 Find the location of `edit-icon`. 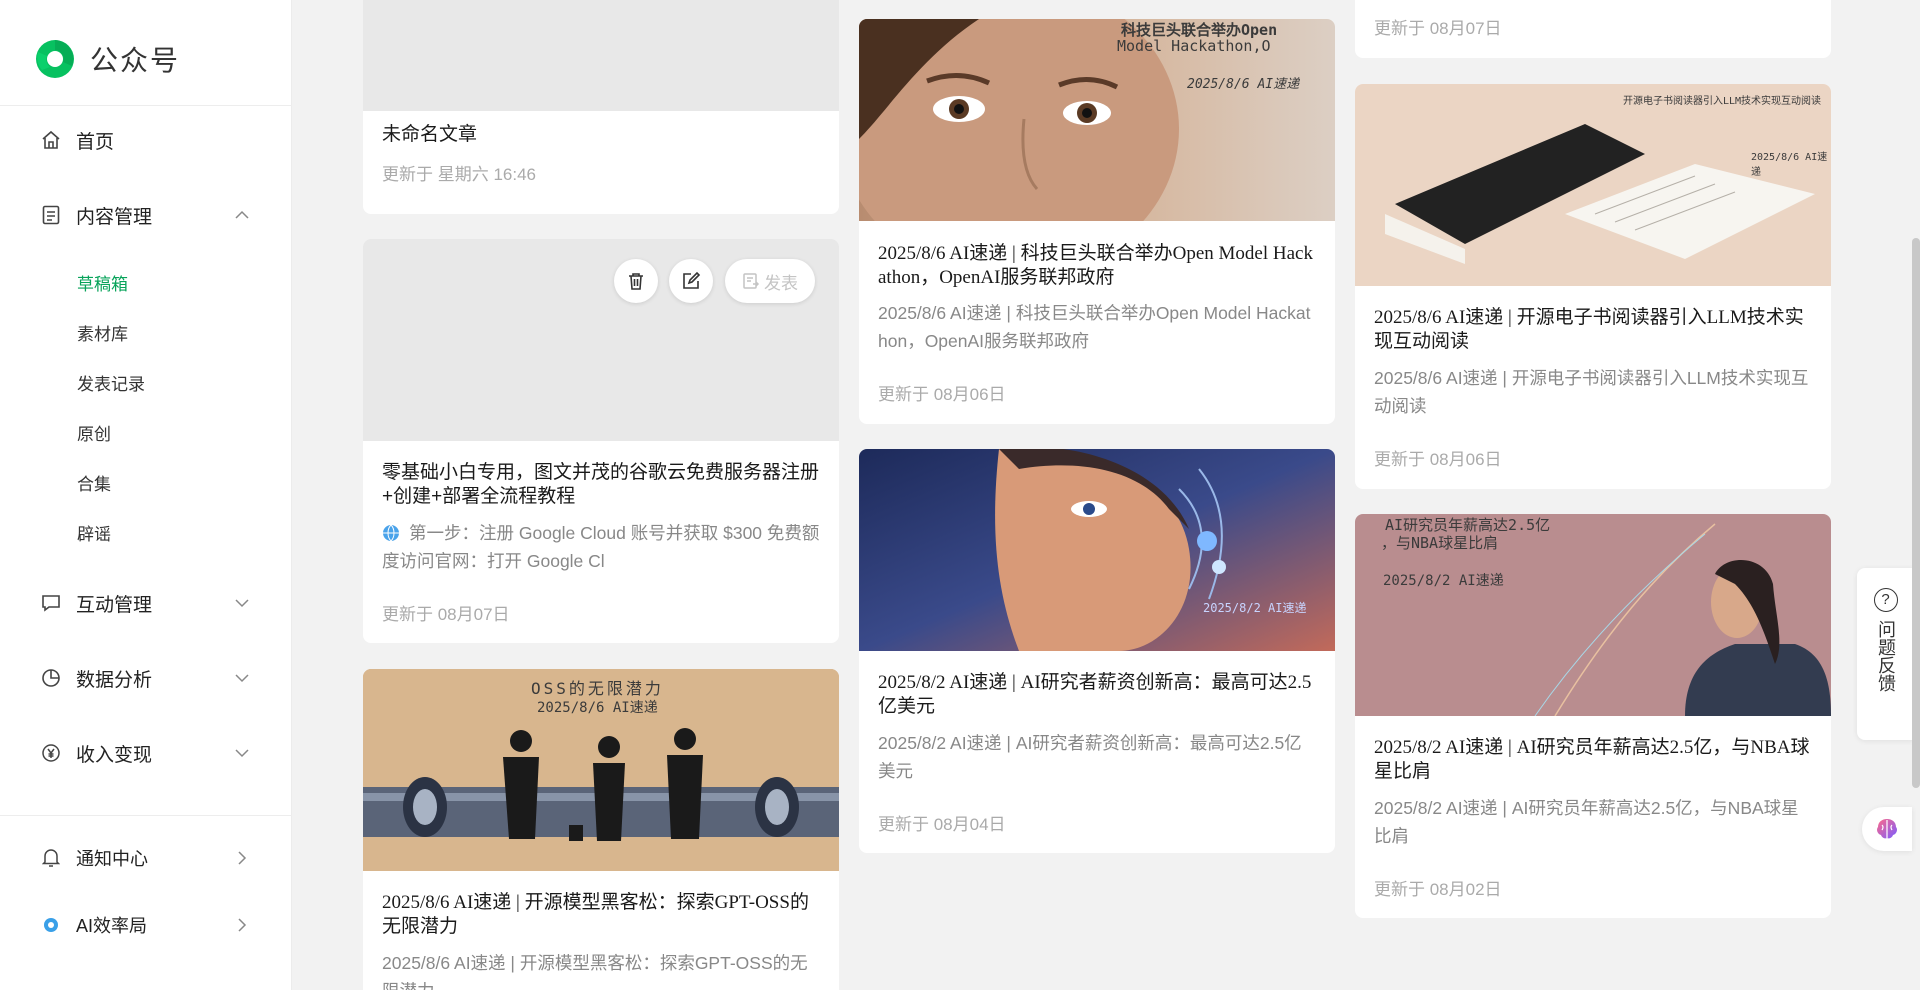

edit-icon is located at coordinates (692, 280).